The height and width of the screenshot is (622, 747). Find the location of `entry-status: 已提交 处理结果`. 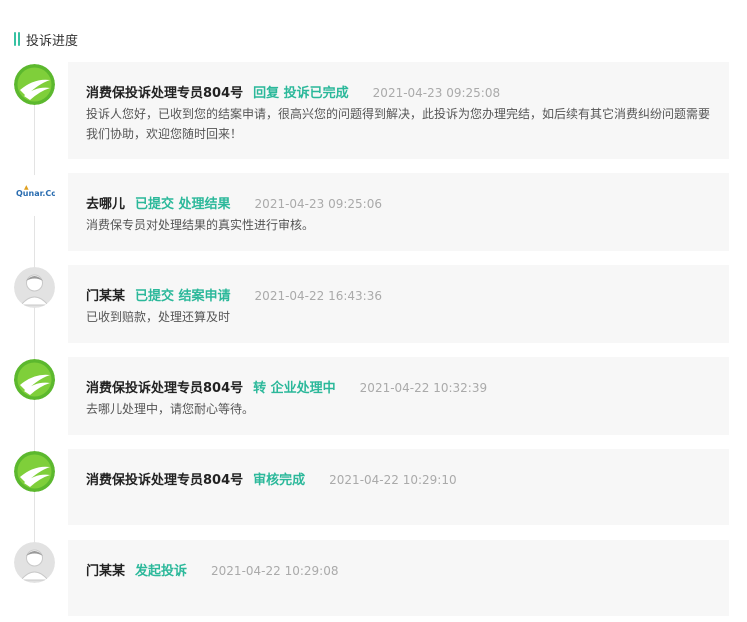

entry-status: 已提交 处理结果 is located at coordinates (183, 204).